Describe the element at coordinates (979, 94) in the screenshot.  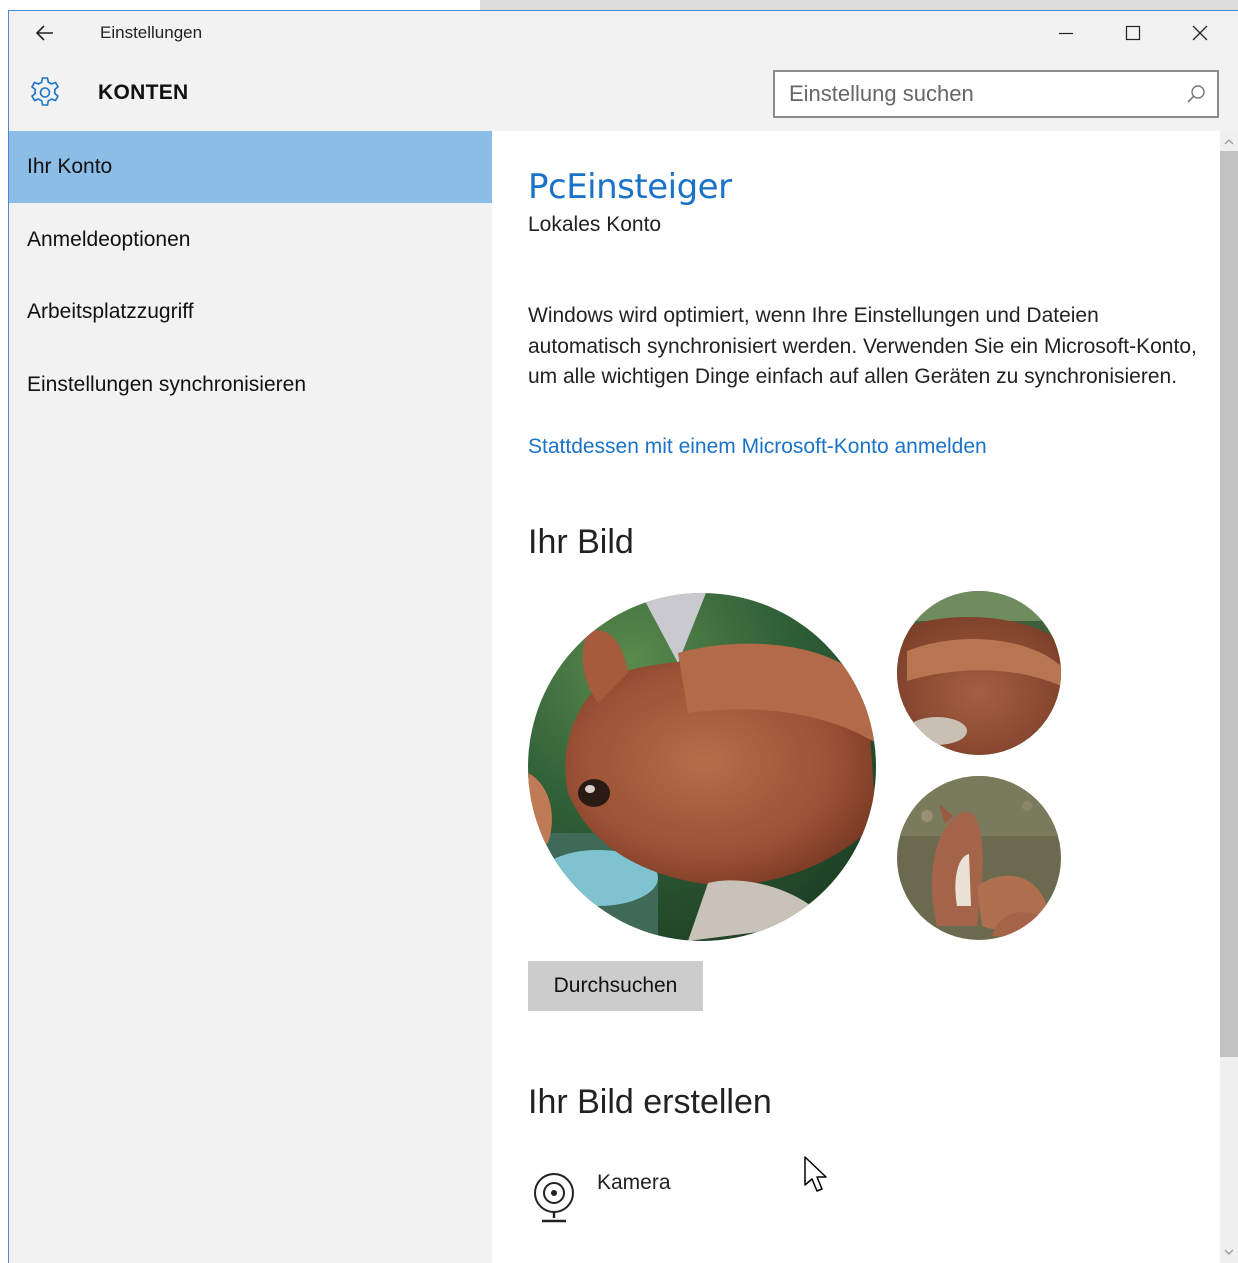
I see `search-input` at that location.